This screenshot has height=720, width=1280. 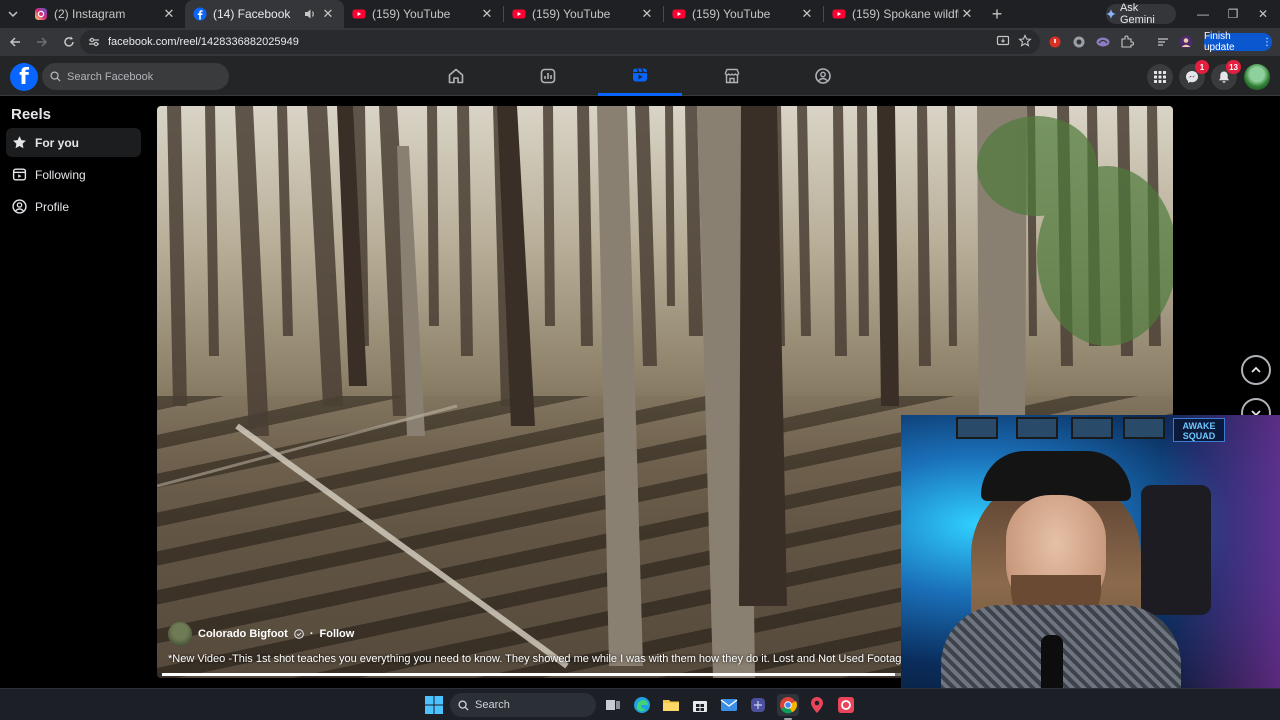 What do you see at coordinates (523, 705) in the screenshot?
I see `taskbar-search: Search` at bounding box center [523, 705].